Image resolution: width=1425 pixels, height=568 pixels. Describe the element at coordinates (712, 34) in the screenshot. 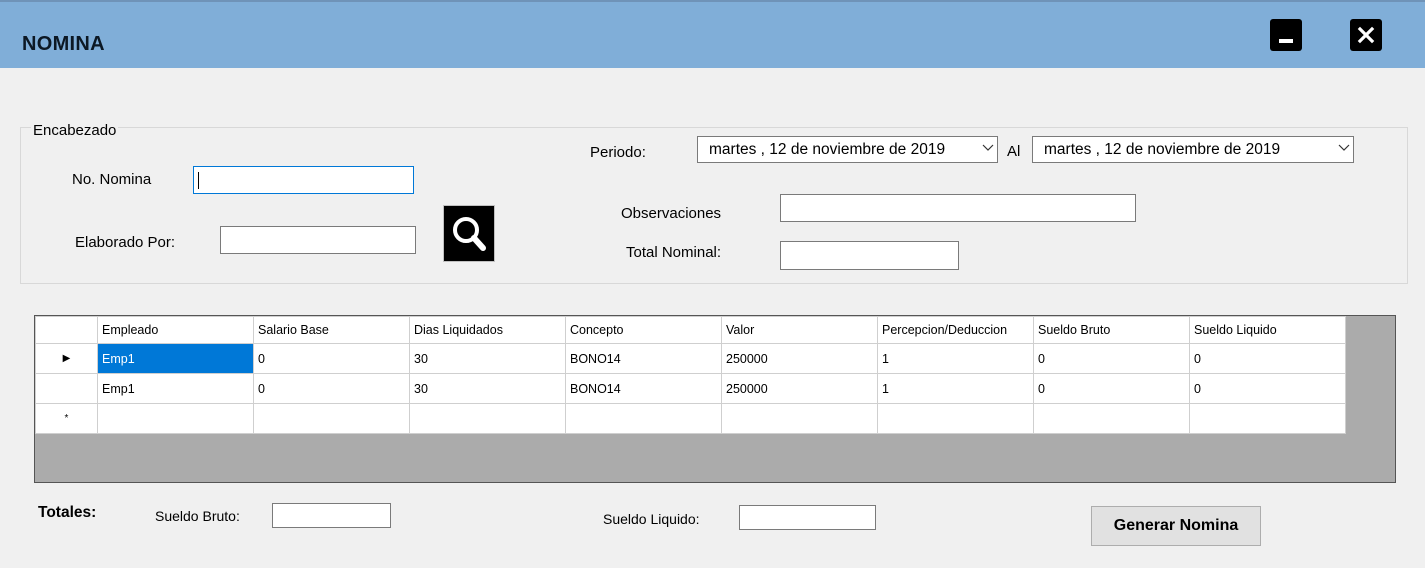

I see `title-bar: NOMINA` at that location.